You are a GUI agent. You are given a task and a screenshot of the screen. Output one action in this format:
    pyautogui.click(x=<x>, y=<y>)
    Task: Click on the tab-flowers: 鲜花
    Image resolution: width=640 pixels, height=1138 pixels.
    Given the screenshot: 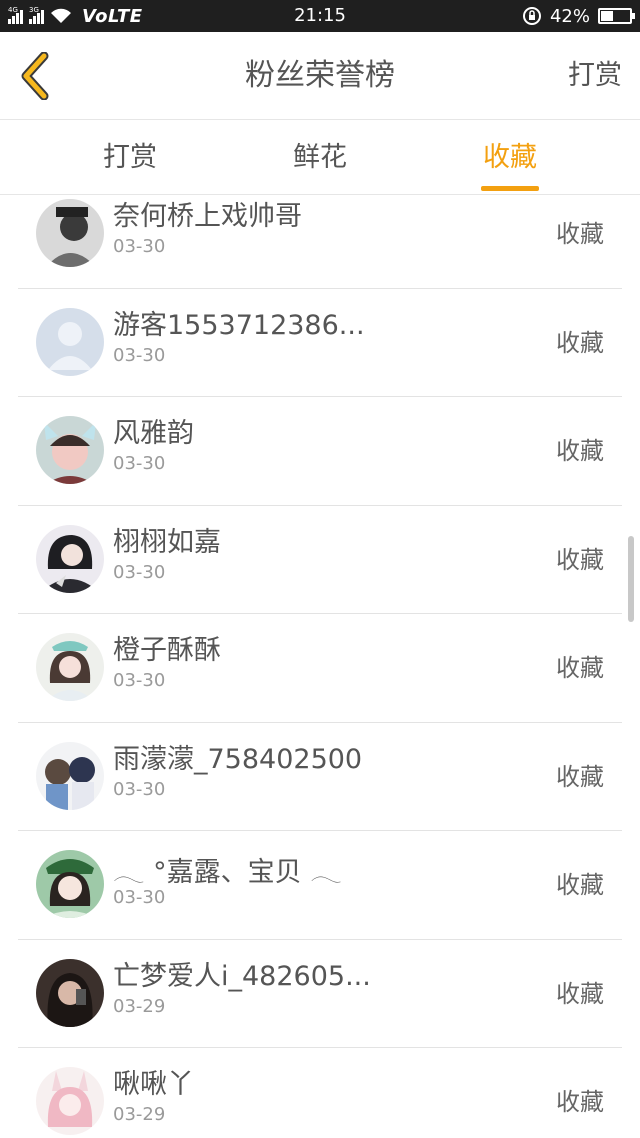 What is the action you would take?
    pyautogui.click(x=320, y=158)
    